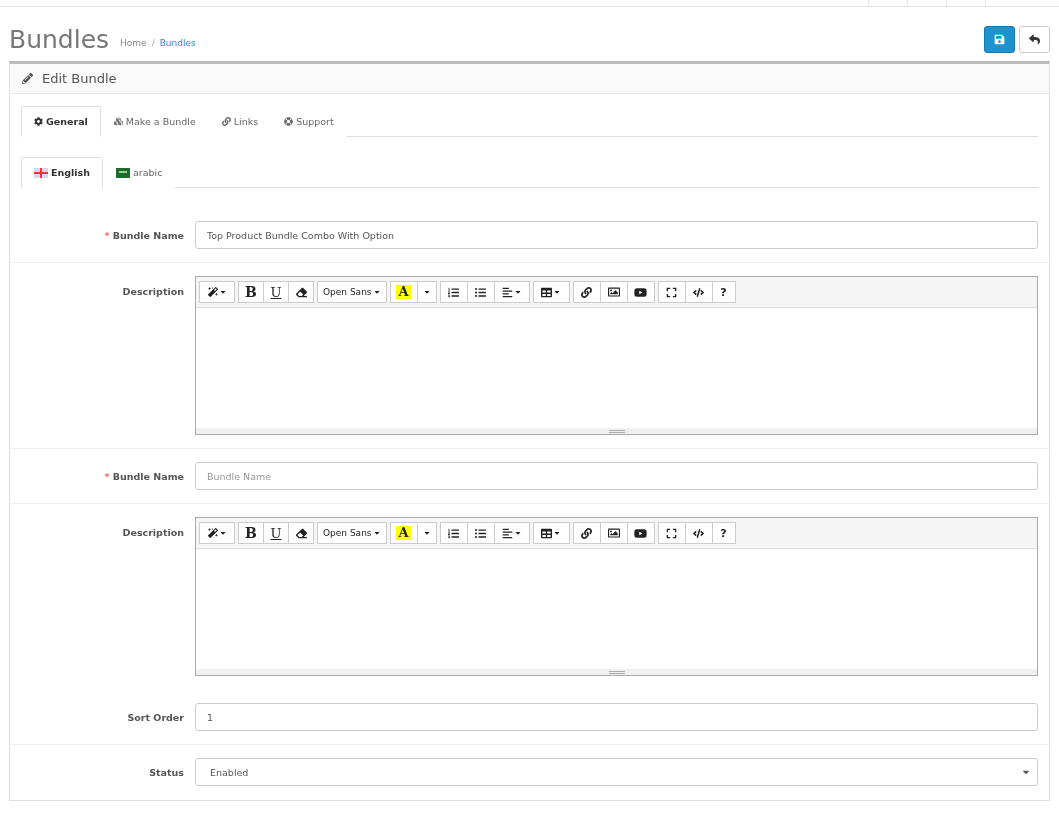 This screenshot has height=823, width=1059. I want to click on save-icon, so click(999, 39).